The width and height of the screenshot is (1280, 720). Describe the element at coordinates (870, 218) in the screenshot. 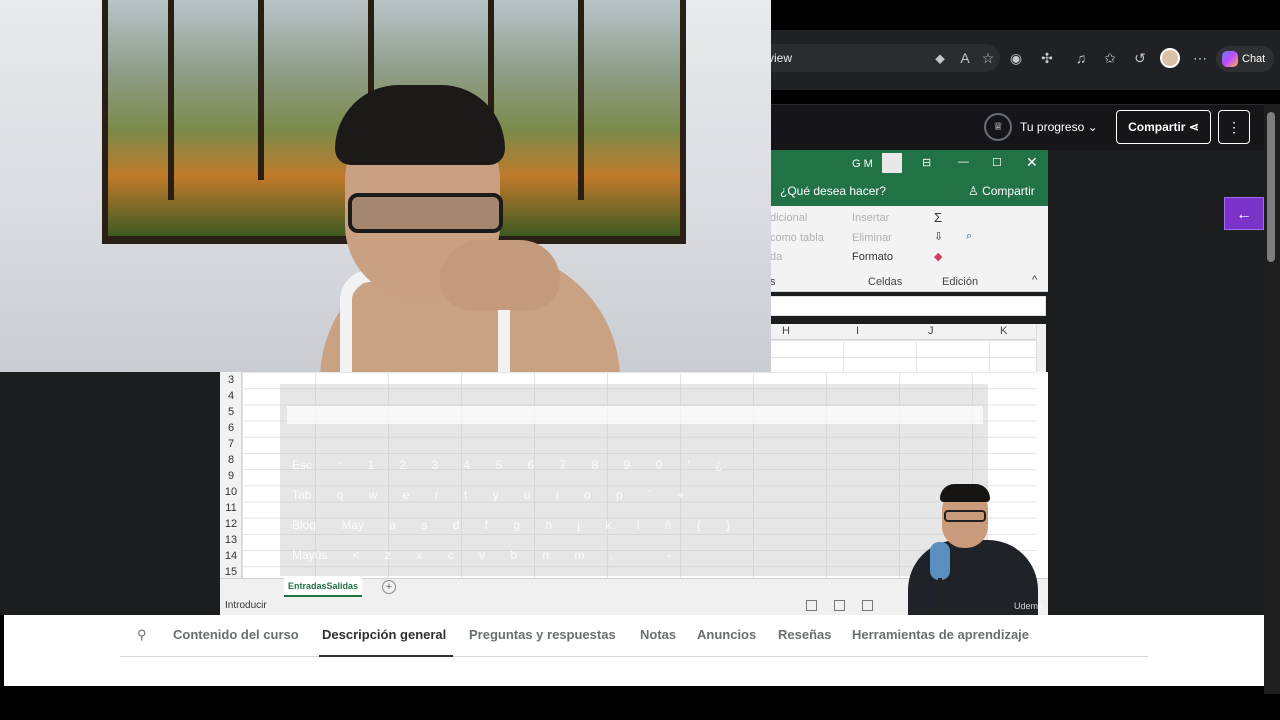

I see `insert-button: Insertar` at that location.